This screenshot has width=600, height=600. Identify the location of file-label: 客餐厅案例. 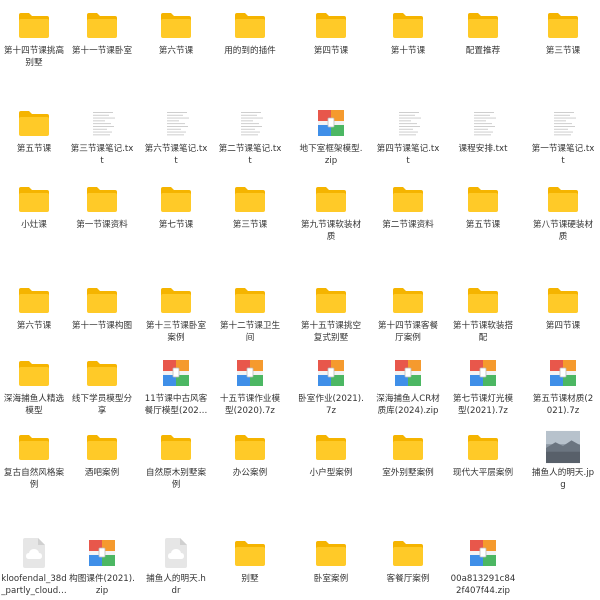
(408, 579).